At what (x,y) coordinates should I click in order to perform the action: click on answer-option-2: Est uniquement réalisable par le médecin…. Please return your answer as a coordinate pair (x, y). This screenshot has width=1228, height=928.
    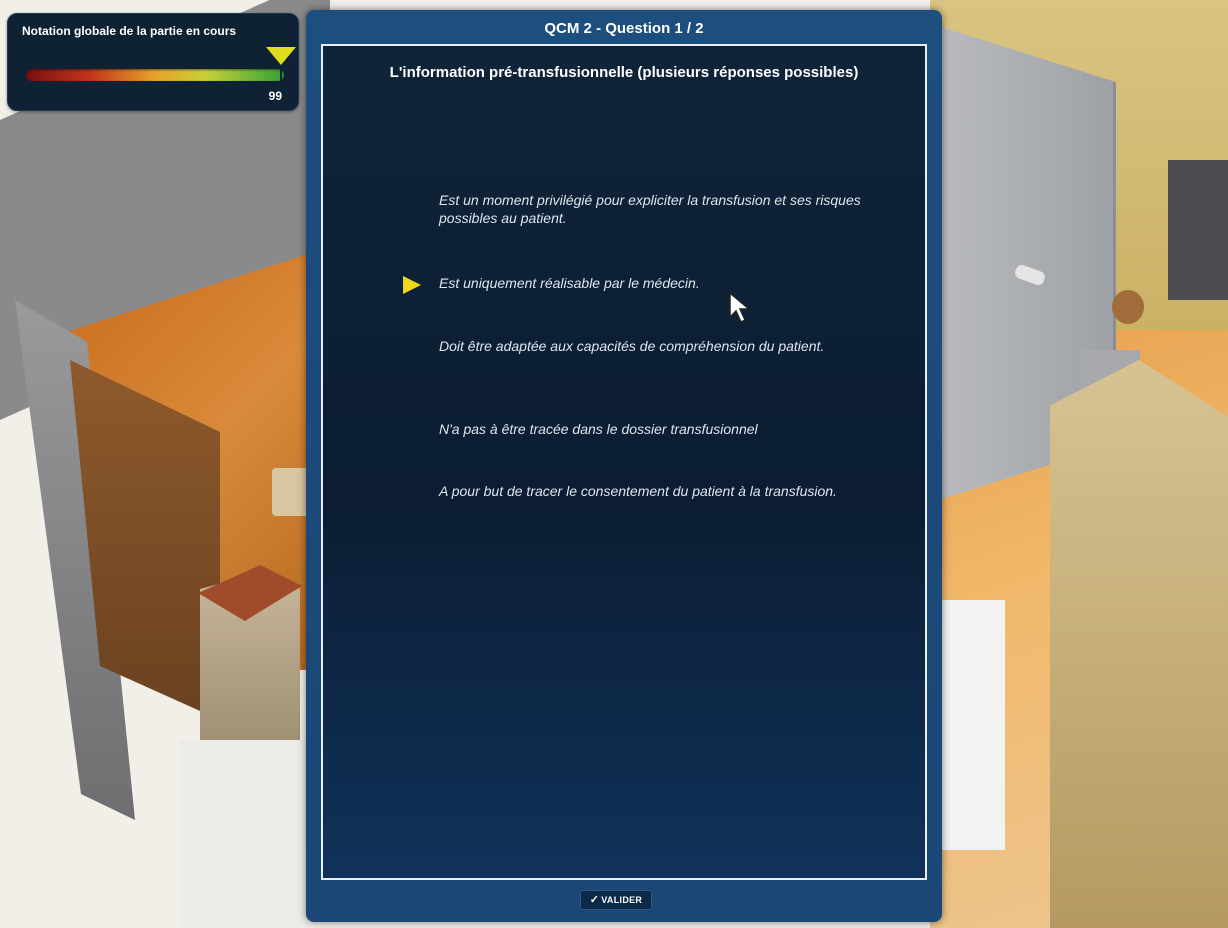
    Looking at the image, I should click on (643, 299).